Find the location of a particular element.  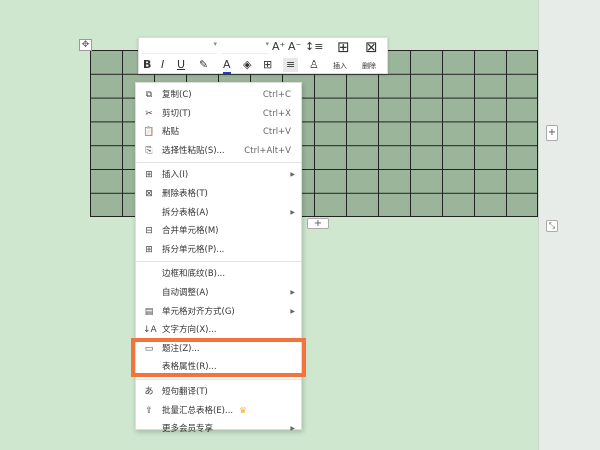

floating-toolbar: ▾ ▾ A⁺ A⁻ ↕≡ B I U ✎ A ◈ ⊞ ≡ ♙ ⊞ 插入 ⊠ 删除 is located at coordinates (263, 55).